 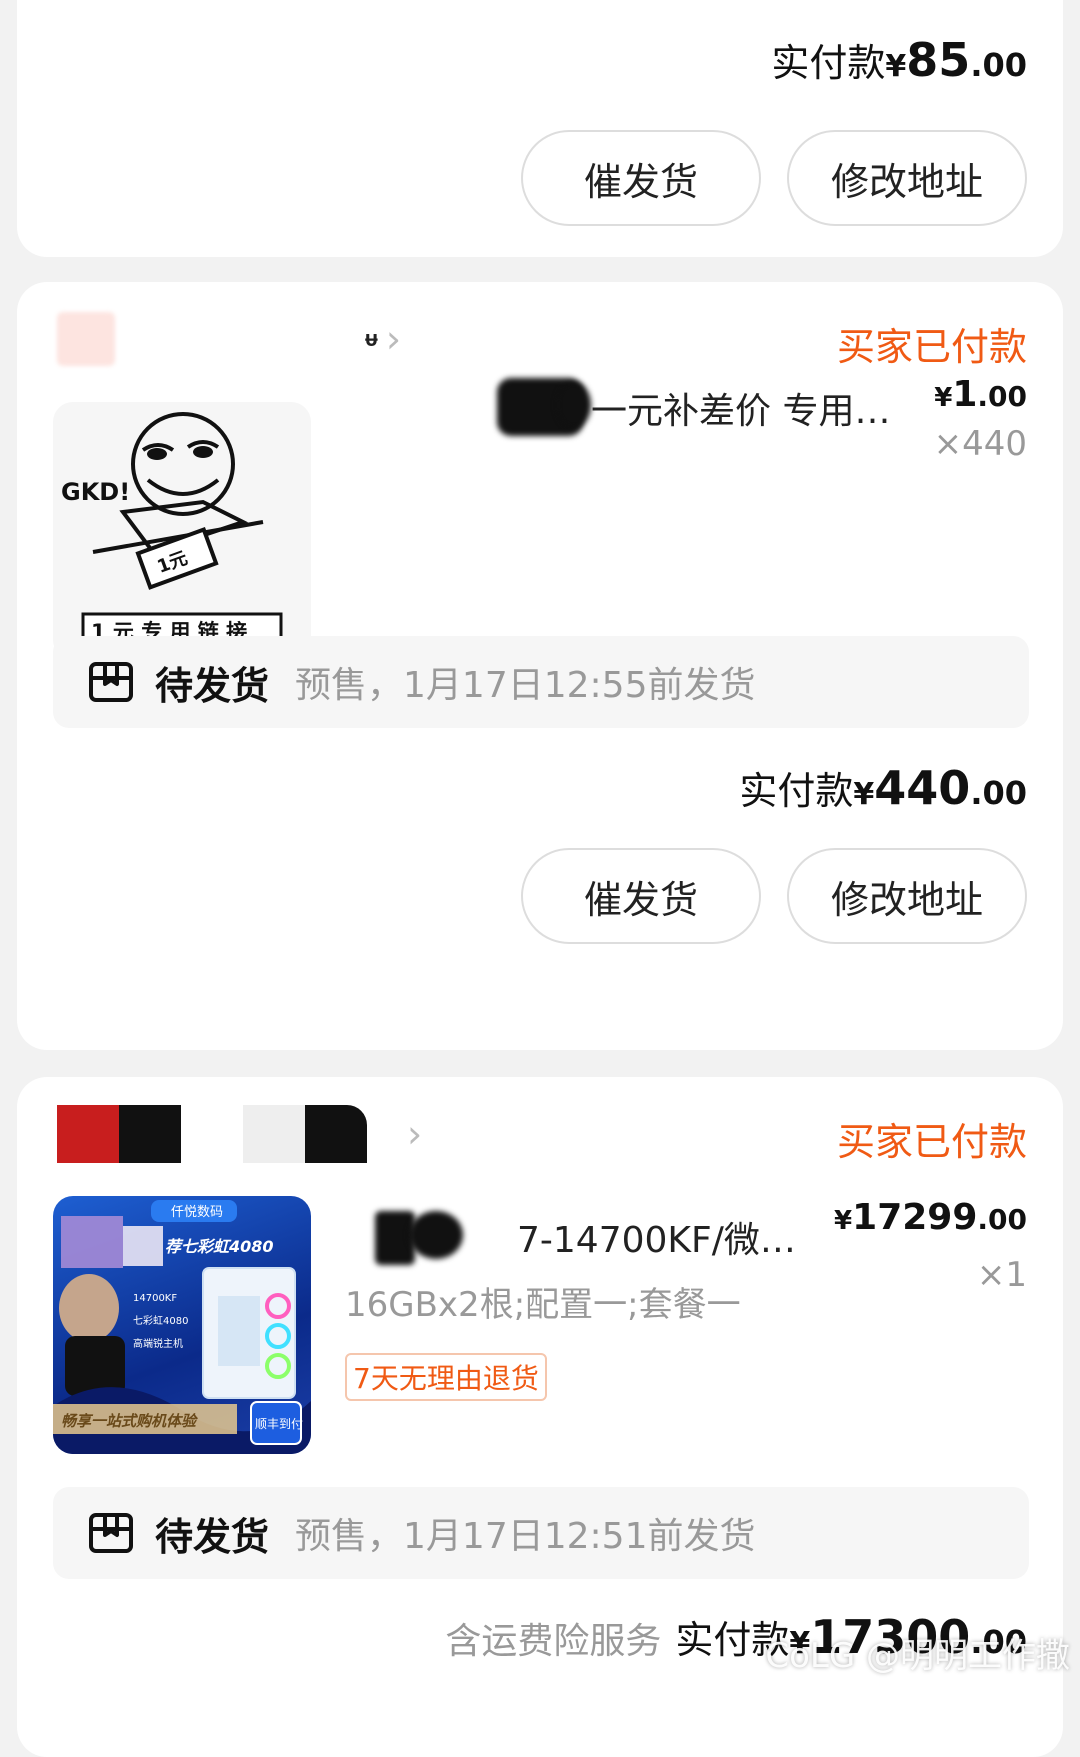 What do you see at coordinates (525, 1536) in the screenshot?
I see `shipping-note: 预售，1月17日12:51前发货` at bounding box center [525, 1536].